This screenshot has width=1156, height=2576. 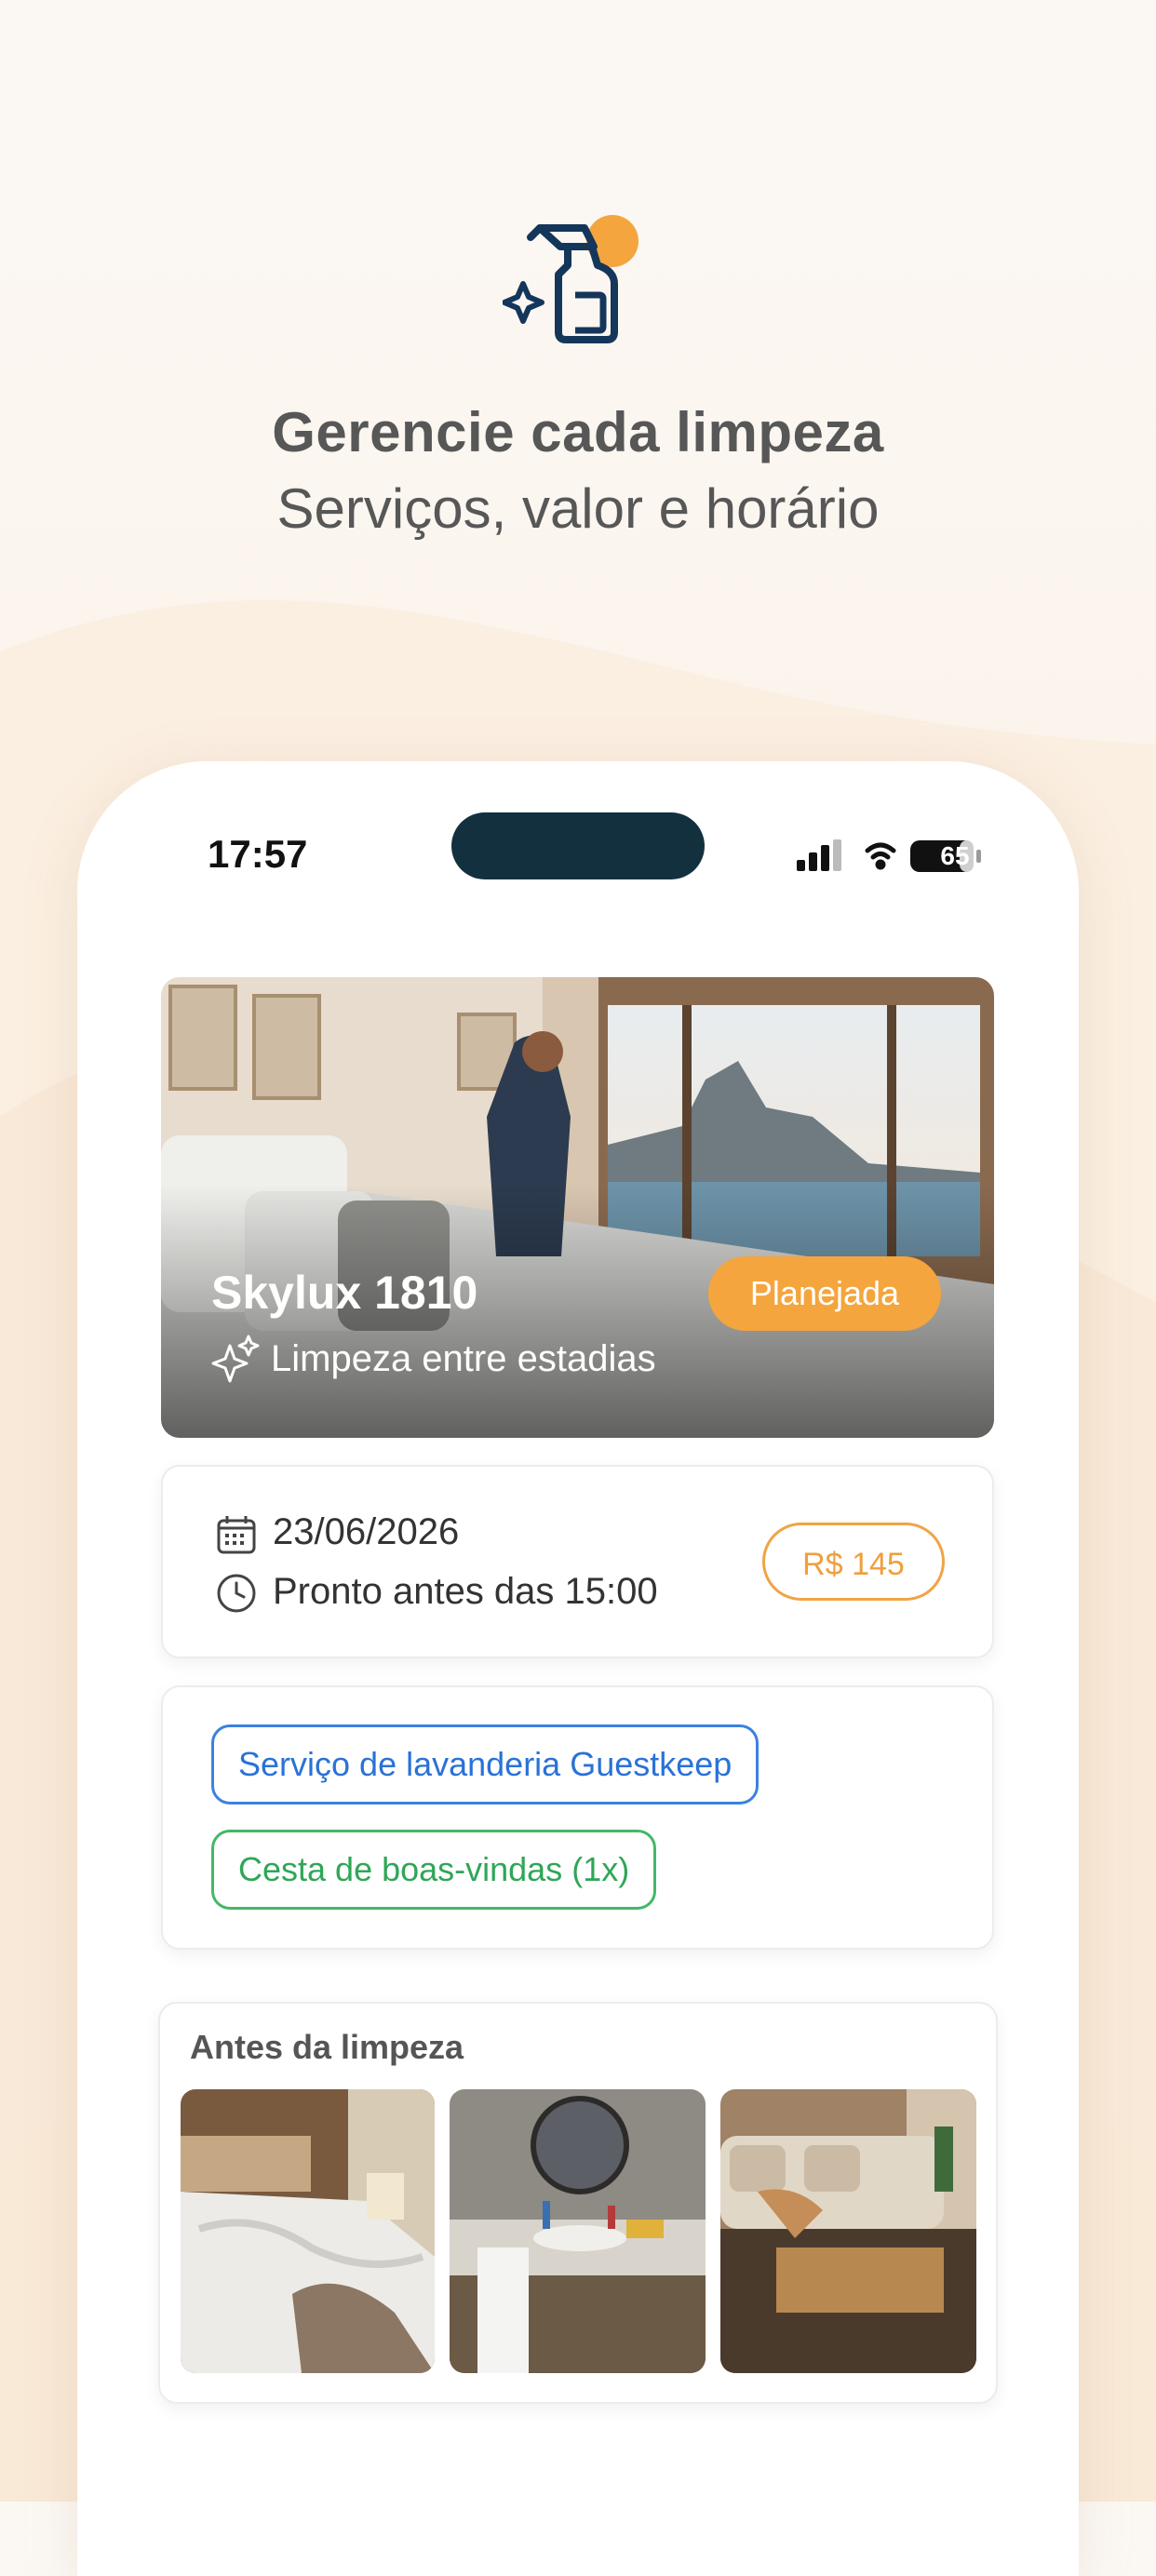 I want to click on property-name: Skylux 1810, so click(x=344, y=1293).